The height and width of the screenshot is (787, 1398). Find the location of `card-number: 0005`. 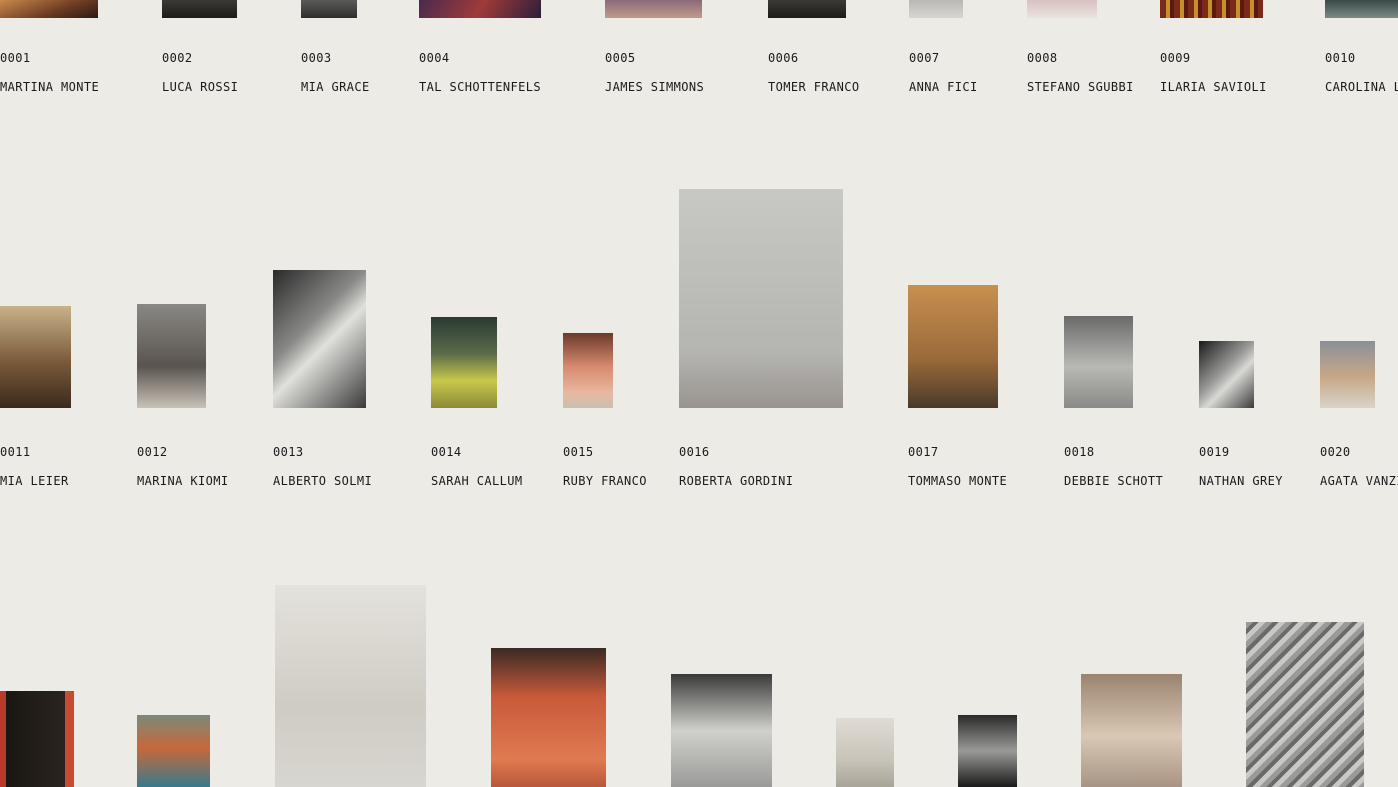

card-number: 0005 is located at coordinates (620, 58).